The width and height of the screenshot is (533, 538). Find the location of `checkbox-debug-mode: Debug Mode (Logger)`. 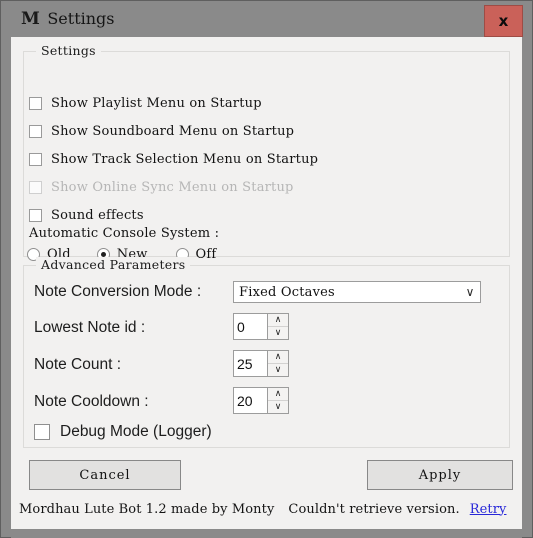

checkbox-debug-mode: Debug Mode (Logger) is located at coordinates (123, 432).